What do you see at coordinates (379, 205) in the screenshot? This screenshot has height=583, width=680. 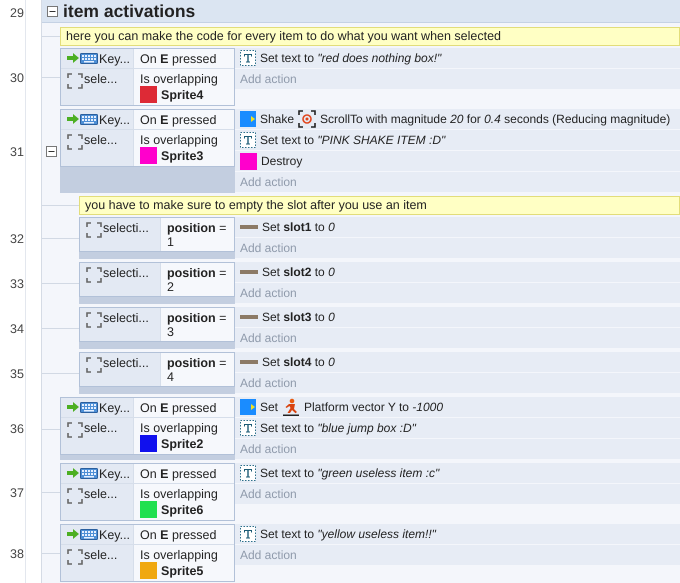 I see `comment-text: you have to make sure to empty the slot after you use an item` at bounding box center [379, 205].